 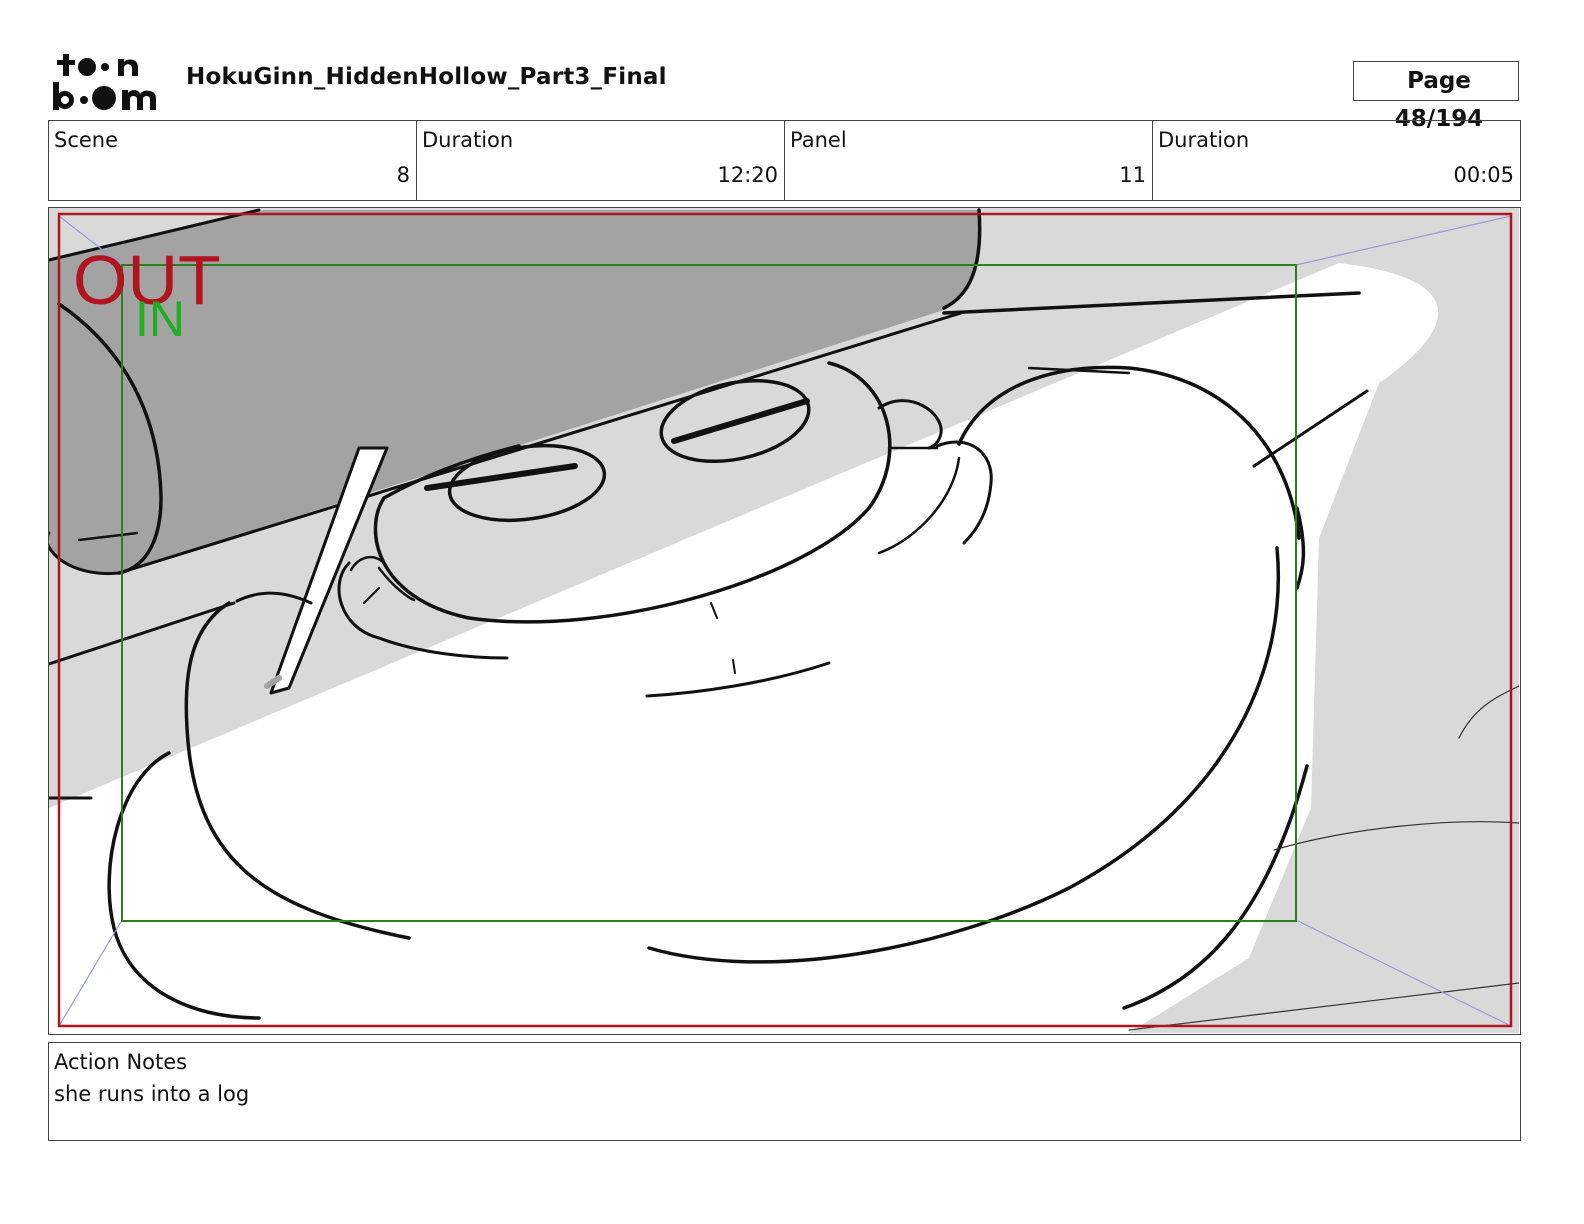 I want to click on scene-cell: Scene 8, so click(x=233, y=160).